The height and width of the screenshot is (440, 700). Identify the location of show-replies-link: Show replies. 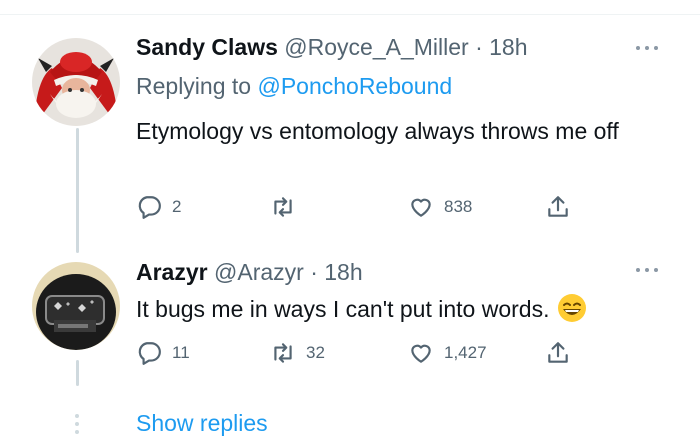
(202, 423).